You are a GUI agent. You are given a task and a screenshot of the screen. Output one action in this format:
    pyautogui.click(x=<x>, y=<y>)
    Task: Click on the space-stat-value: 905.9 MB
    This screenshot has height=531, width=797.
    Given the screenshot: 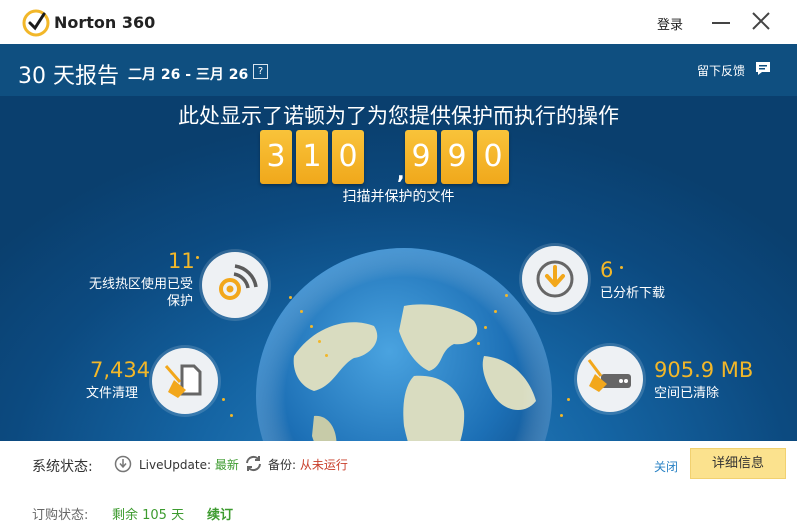 What is the action you would take?
    pyautogui.click(x=704, y=370)
    